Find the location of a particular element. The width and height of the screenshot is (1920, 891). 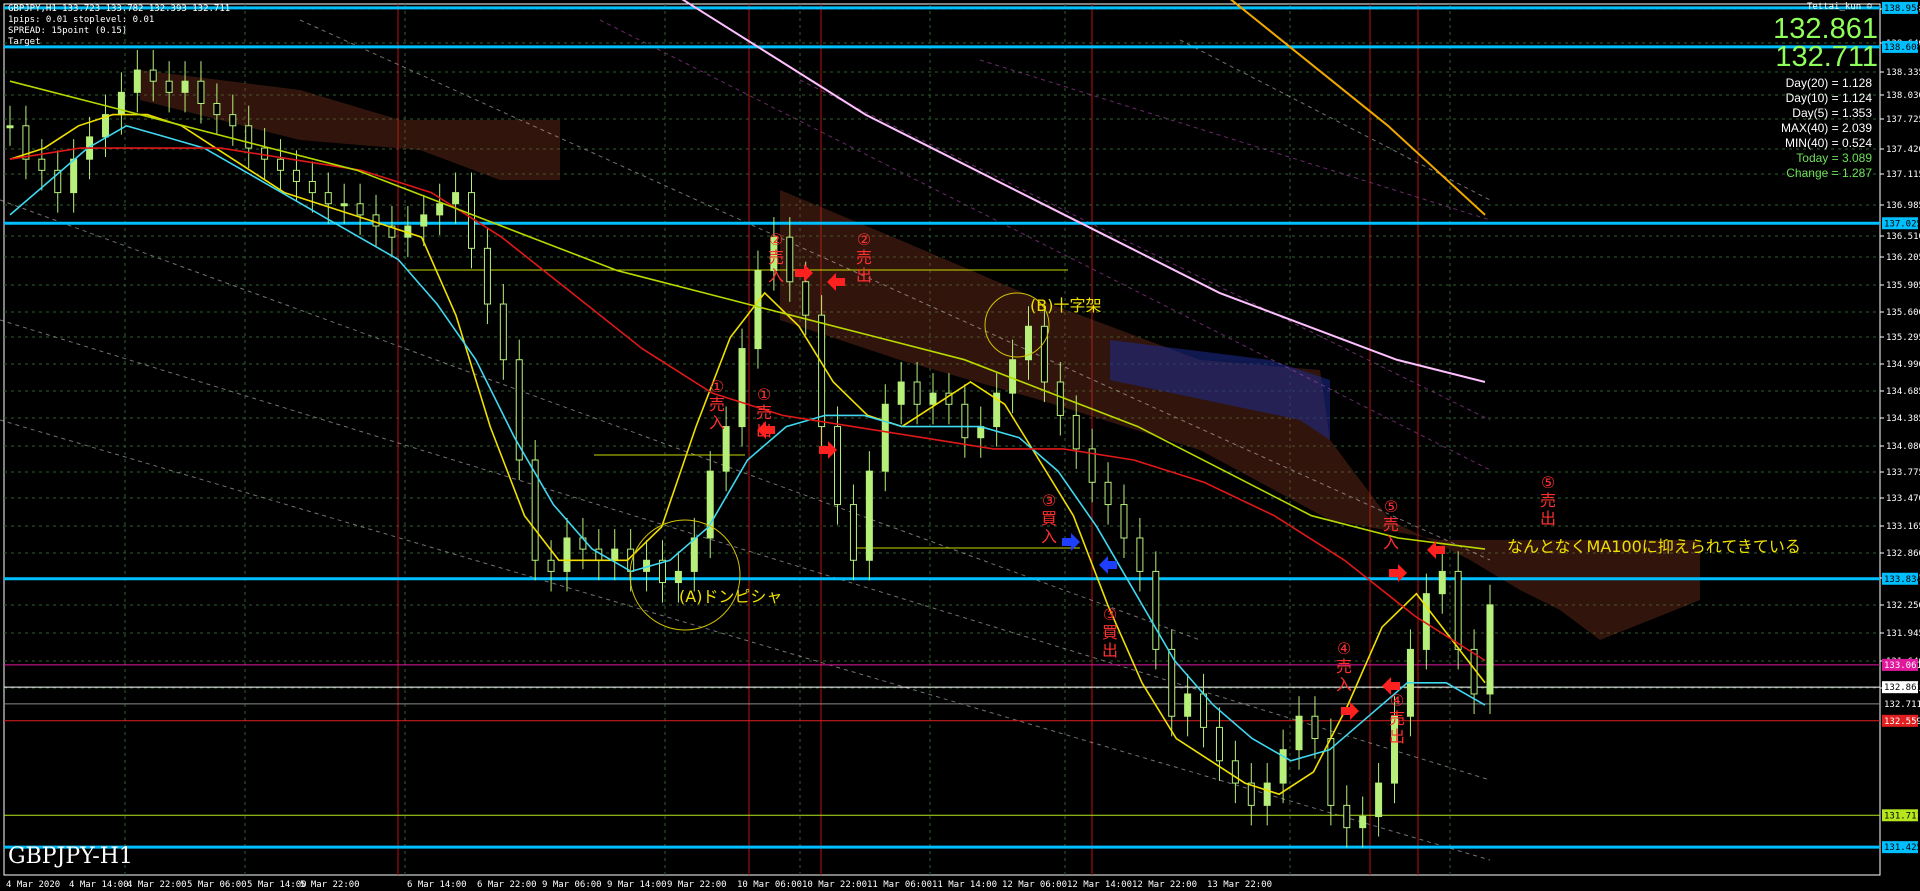

owner-label: Tettai_kun ☺ is located at coordinates (1839, 7).